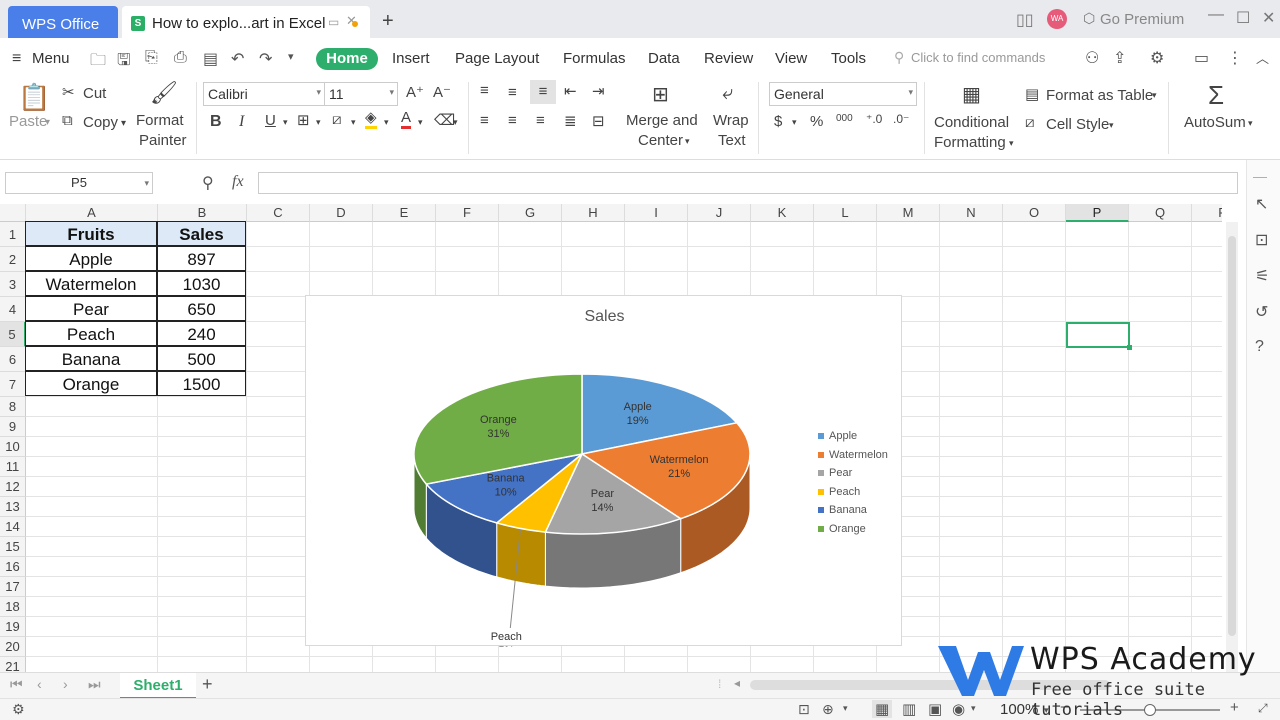 The image size is (1280, 720). Describe the element at coordinates (65, 684) in the screenshot. I see `next-sheet-icon: ›` at that location.